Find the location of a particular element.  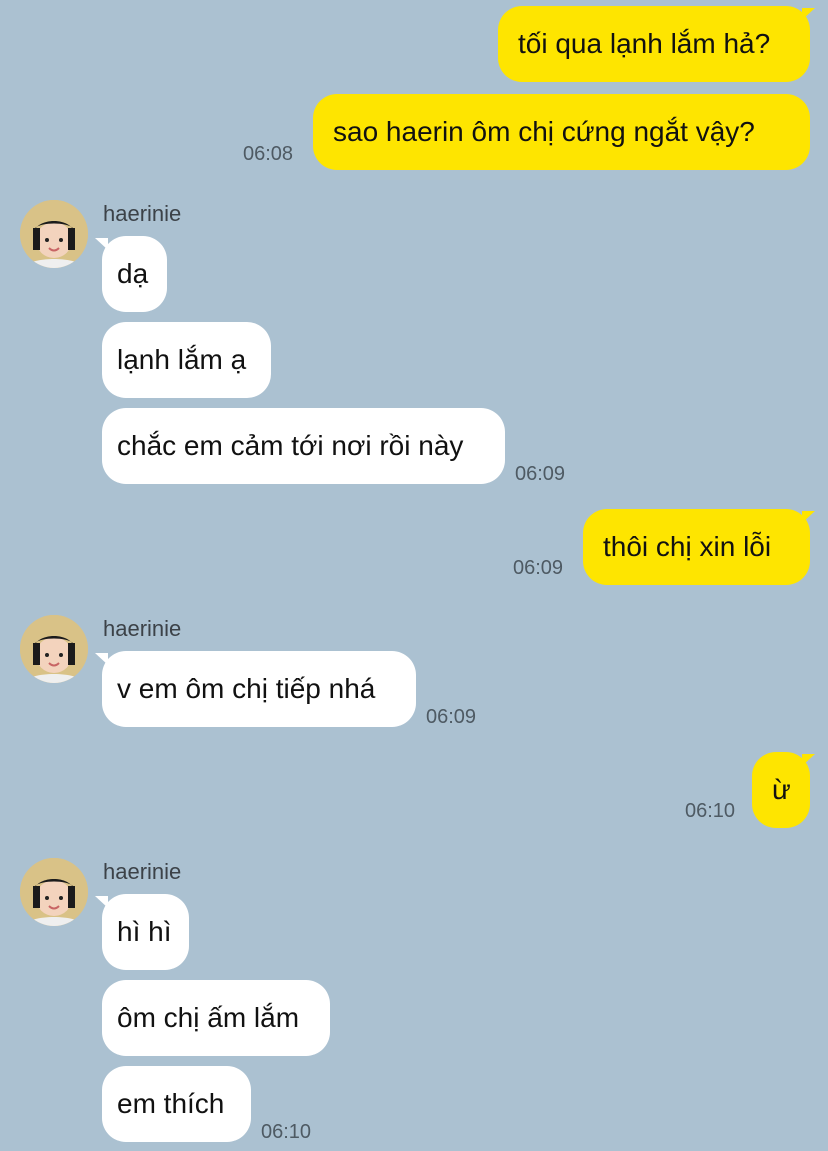

message-text: ừ is located at coordinates (781, 789).